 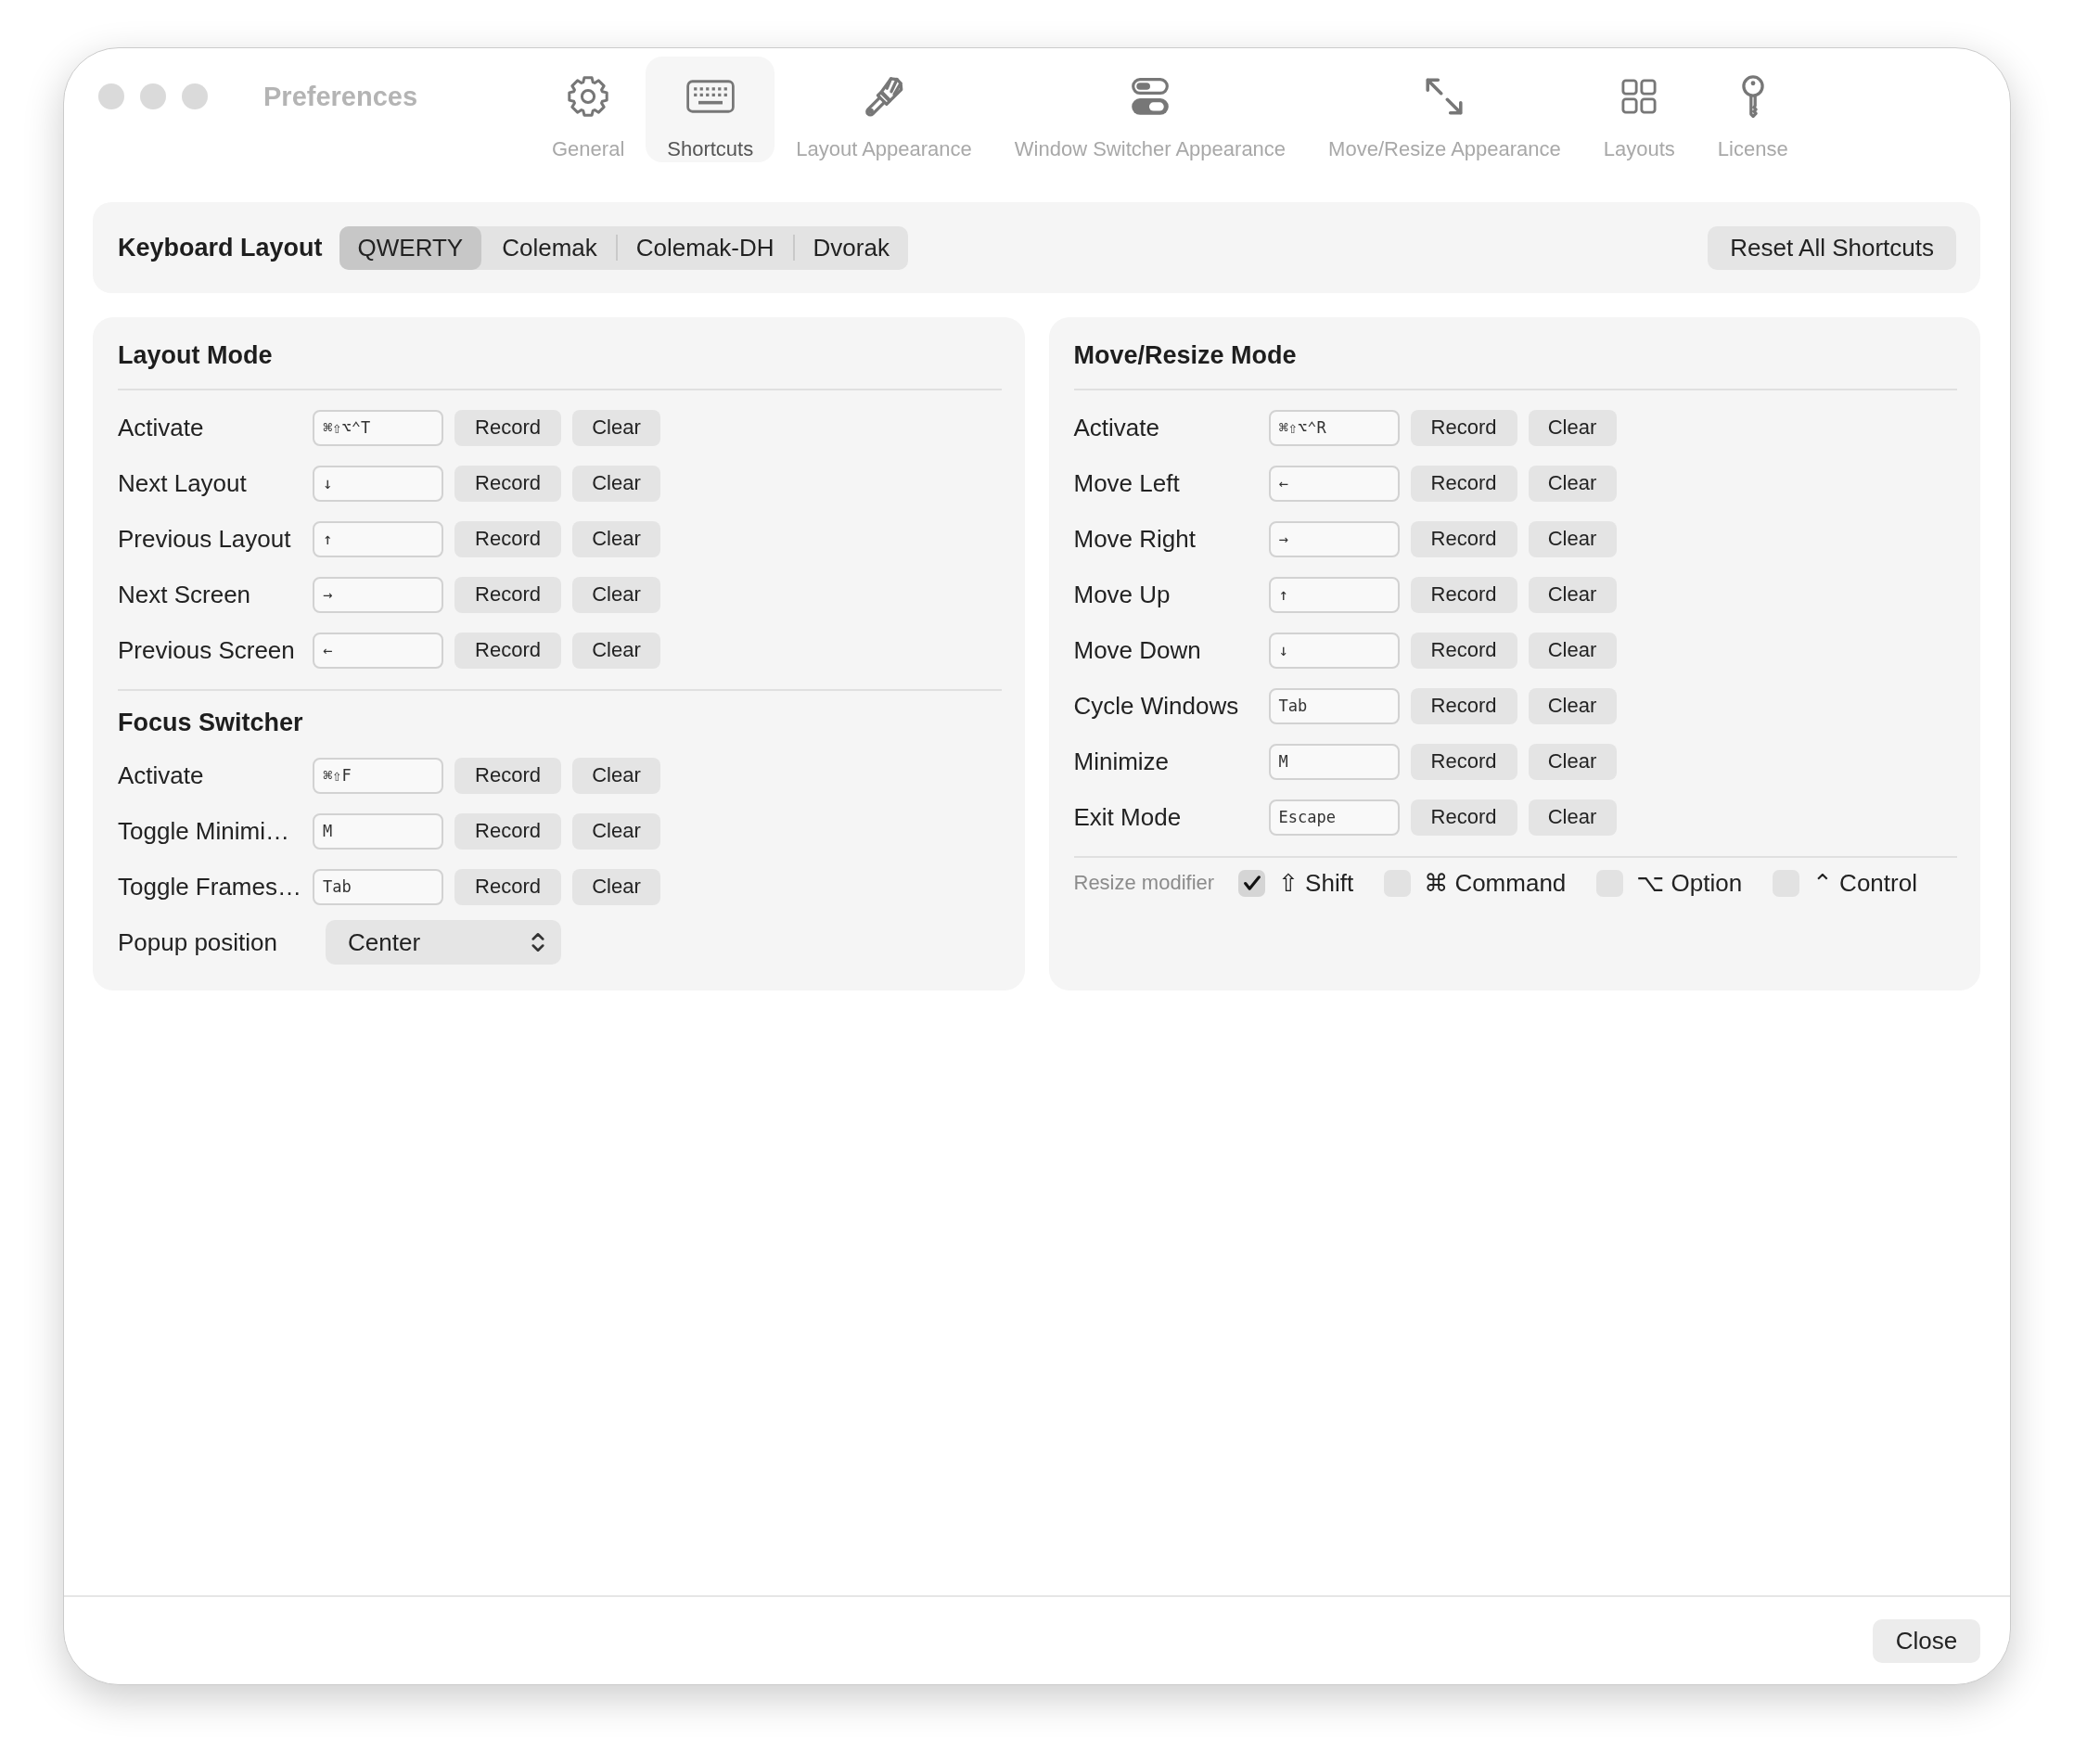 I want to click on keyboard-layout-label: Keyboard Layout, so click(x=220, y=247).